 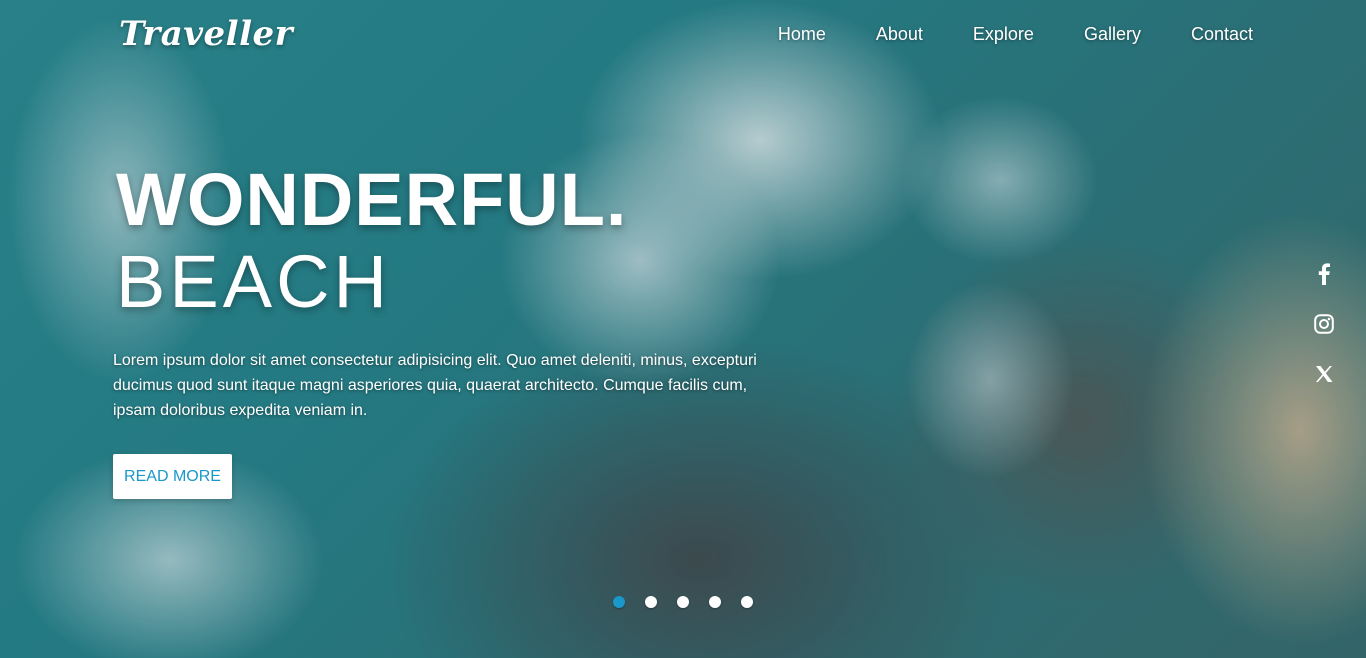 What do you see at coordinates (206, 34) in the screenshot?
I see `brand-logo: Traveller` at bounding box center [206, 34].